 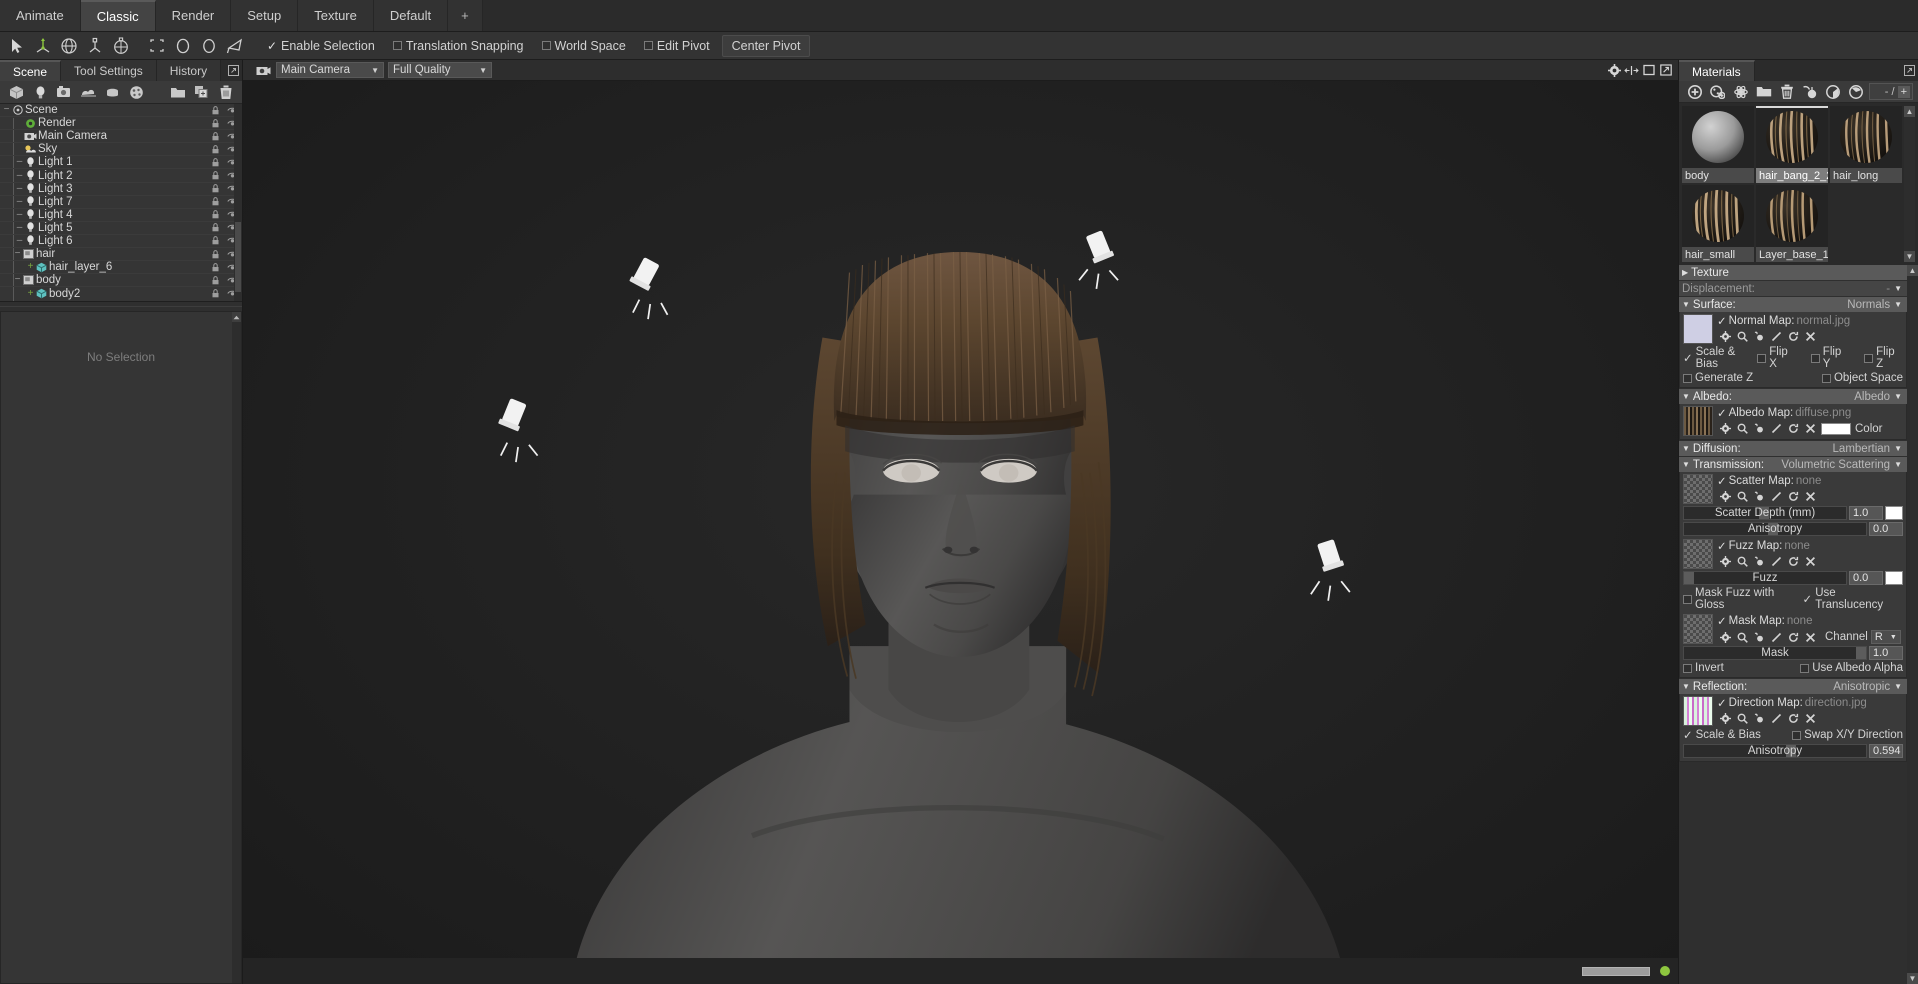 What do you see at coordinates (1793, 464) in the screenshot?
I see `section-header-transmission: ▼ Transmission: Volumetric Scattering ▼` at bounding box center [1793, 464].